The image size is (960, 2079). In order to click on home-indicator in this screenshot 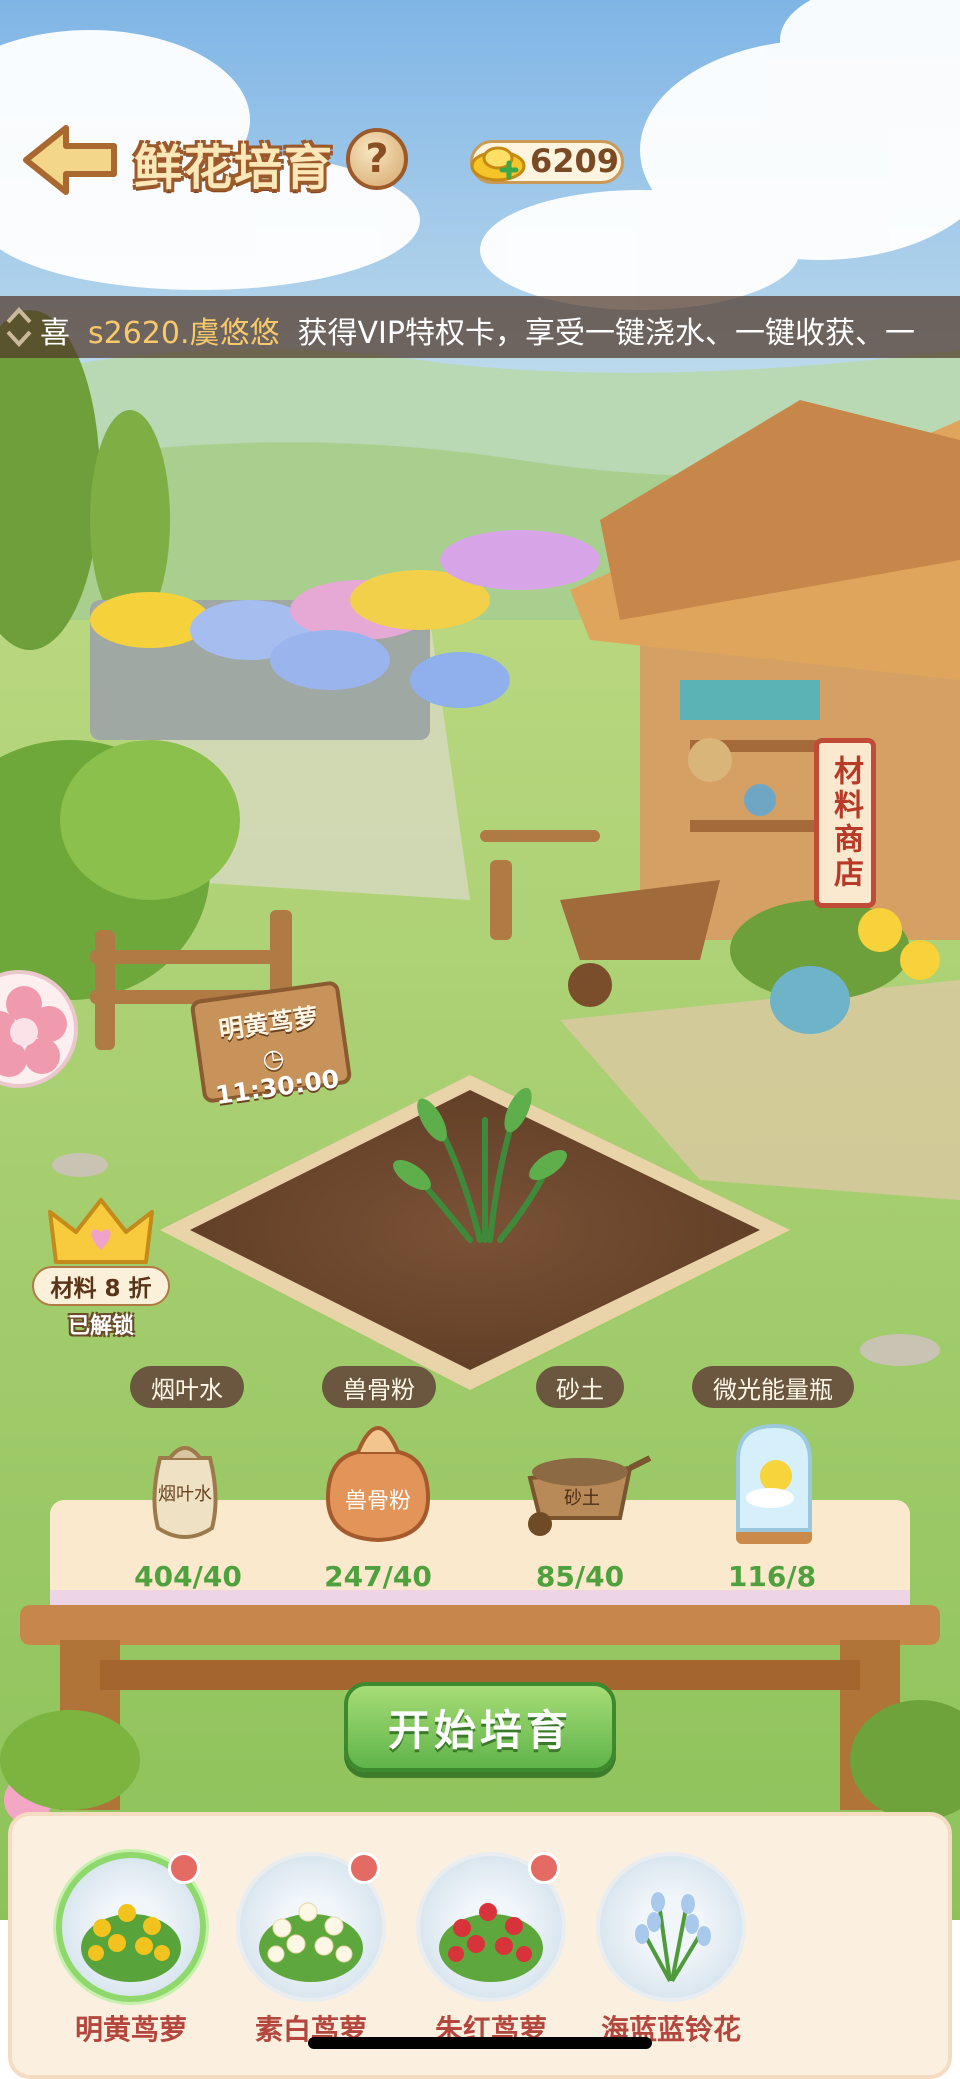, I will do `click(480, 2043)`.